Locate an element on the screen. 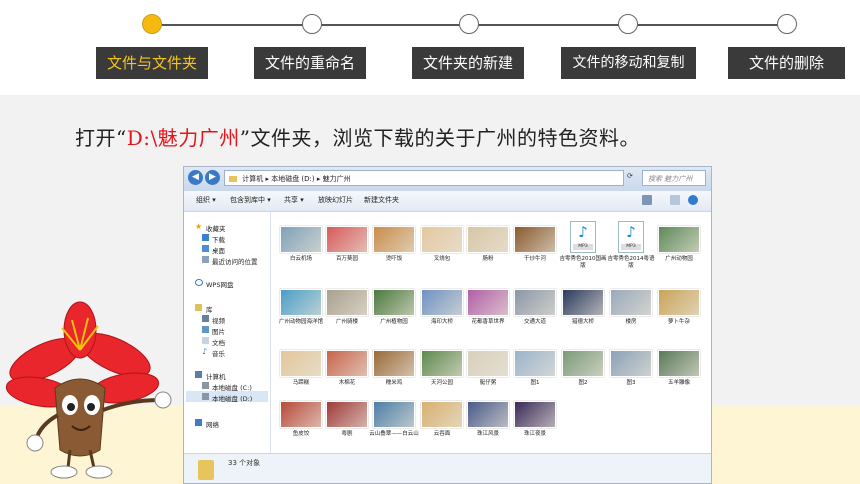 This screenshot has height=484, width=860. file-name: 图3 is located at coordinates (631, 383).